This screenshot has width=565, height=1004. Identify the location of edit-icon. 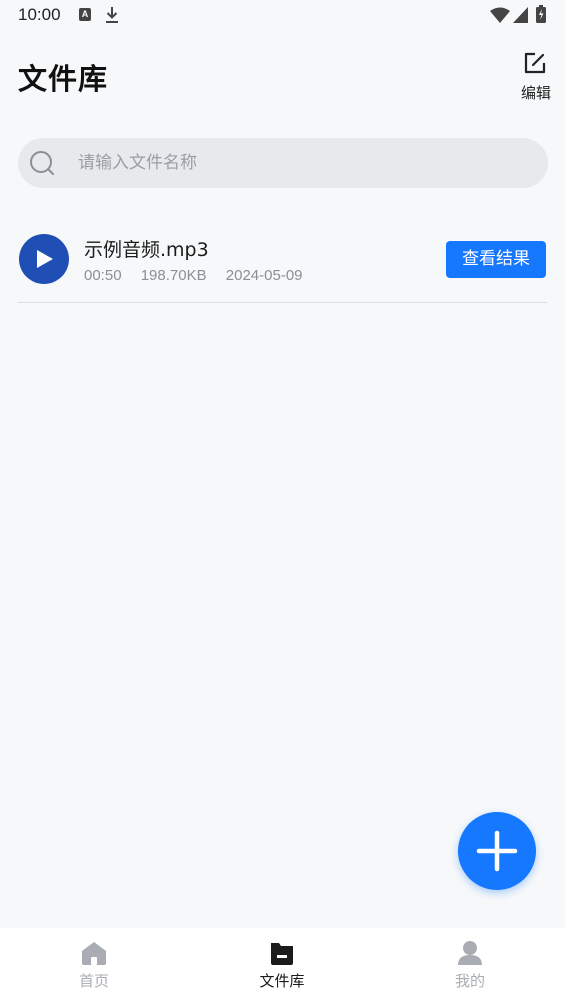
(535, 63).